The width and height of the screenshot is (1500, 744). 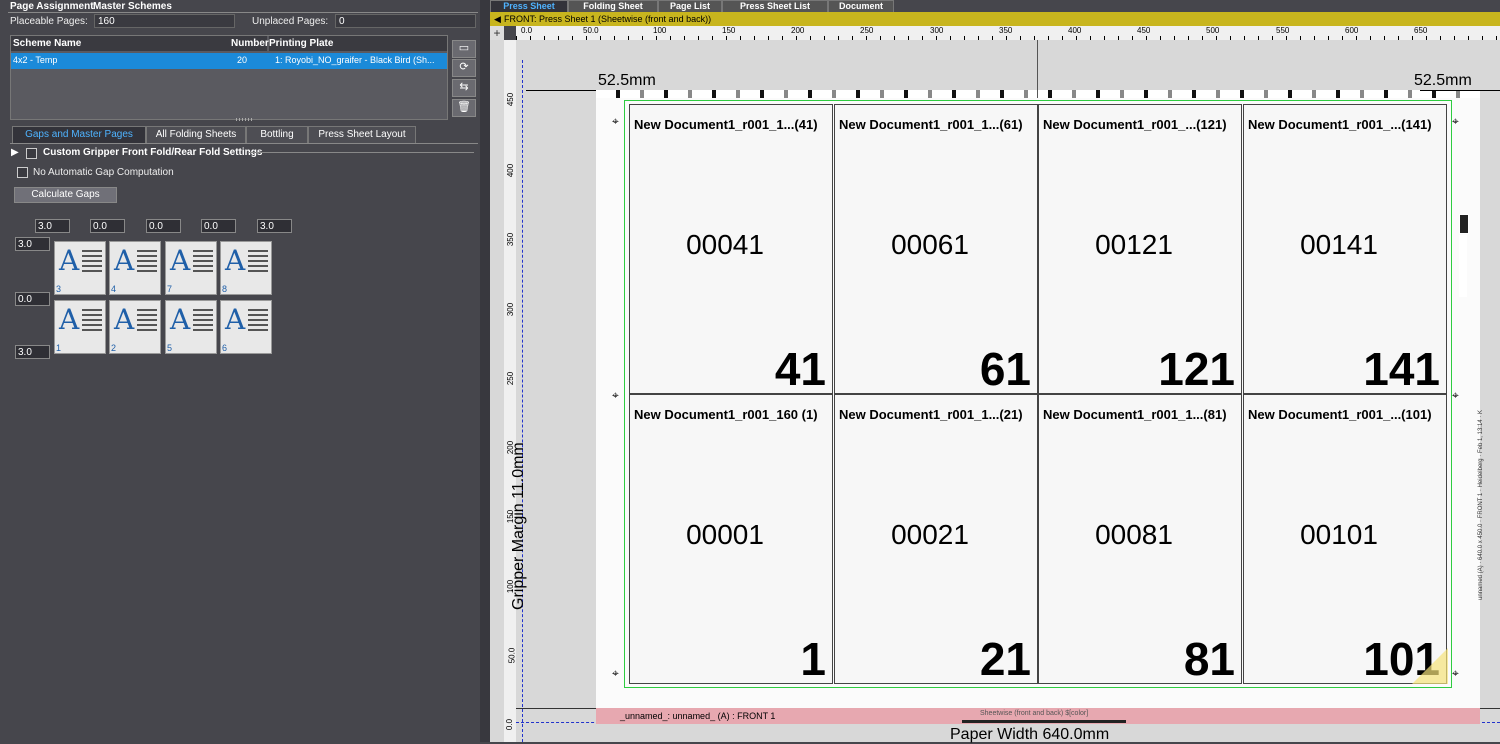 What do you see at coordinates (1463, 266) in the screenshot?
I see `registration-strip` at bounding box center [1463, 266].